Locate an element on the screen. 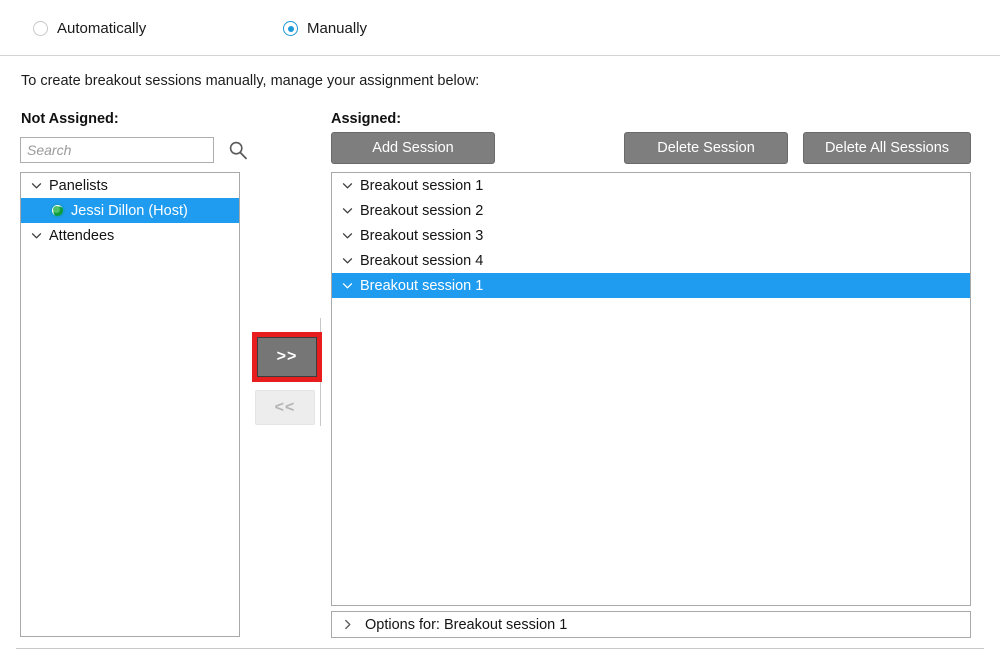 The width and height of the screenshot is (1000, 667). search-area is located at coordinates (136, 150).